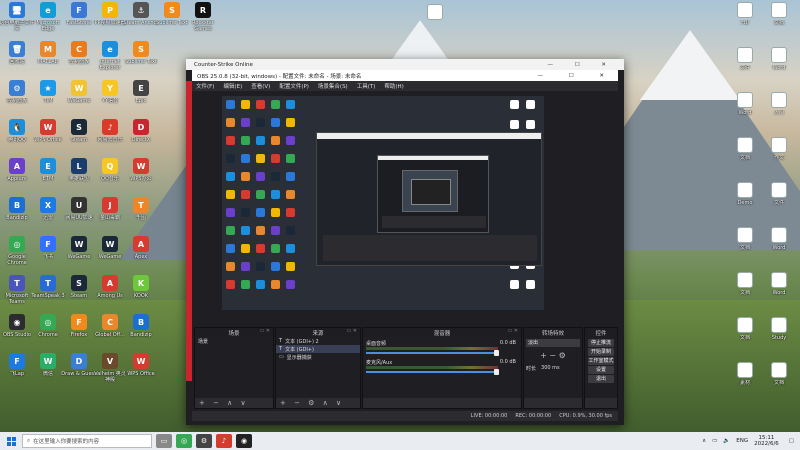 This screenshot has width=800, height=450. Describe the element at coordinates (577, 76) in the screenshot. I see `obs-window-controls: — ☐ ✕` at that location.